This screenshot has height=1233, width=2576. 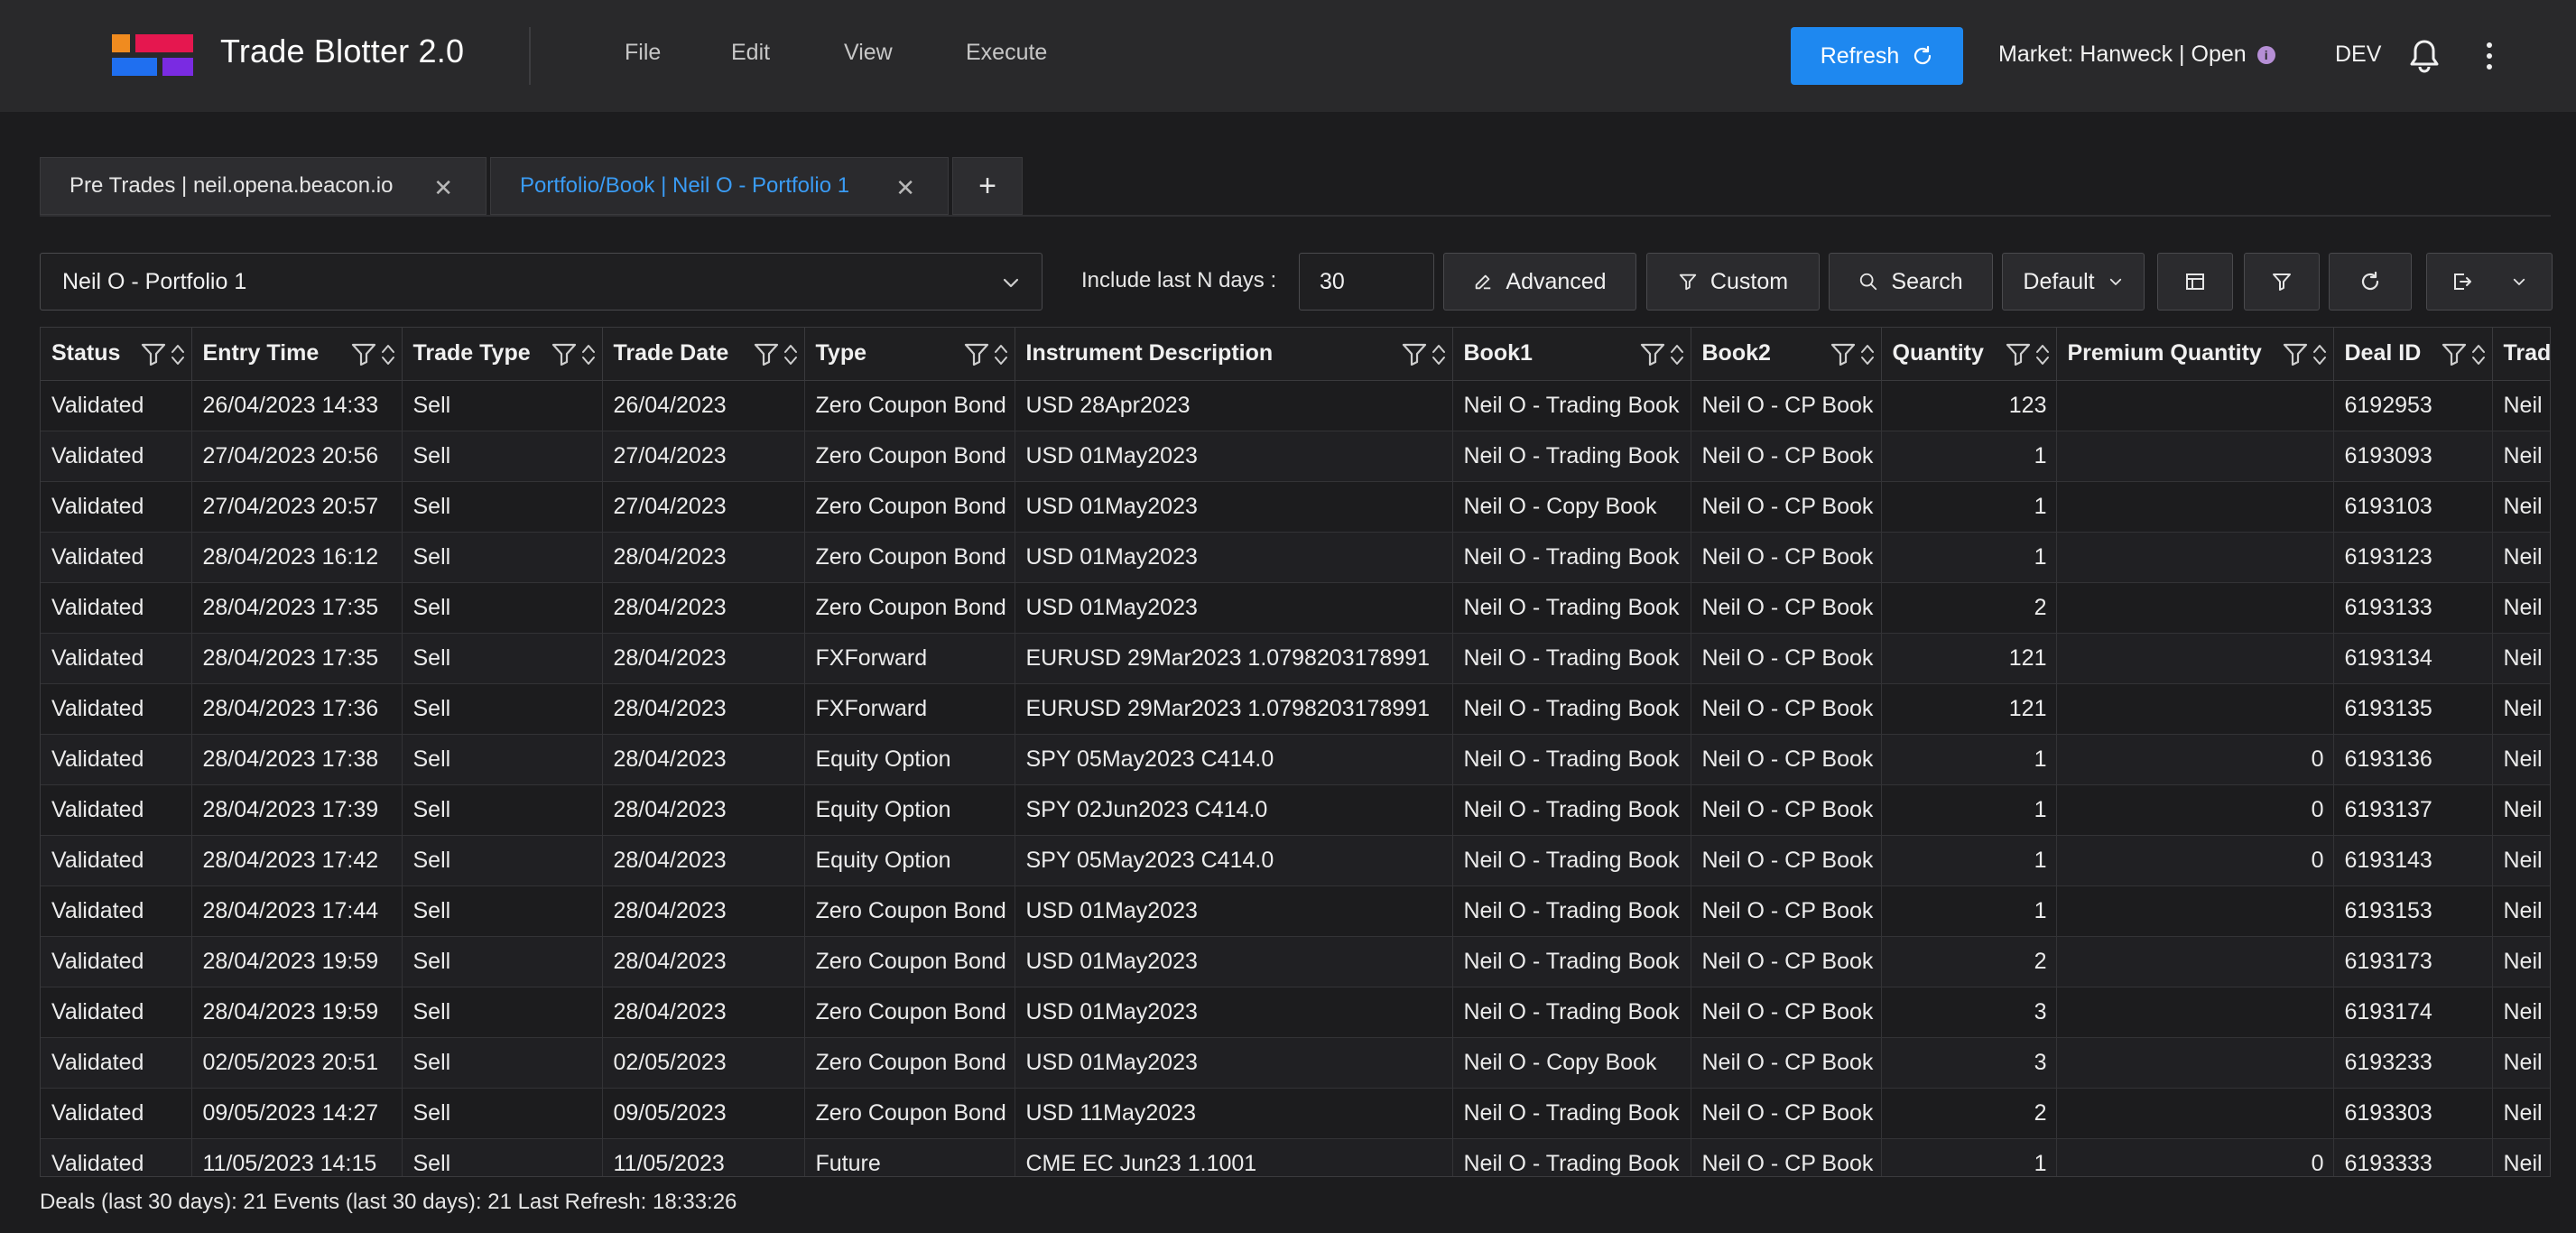 What do you see at coordinates (910, 354) in the screenshot?
I see `column-header: Type` at bounding box center [910, 354].